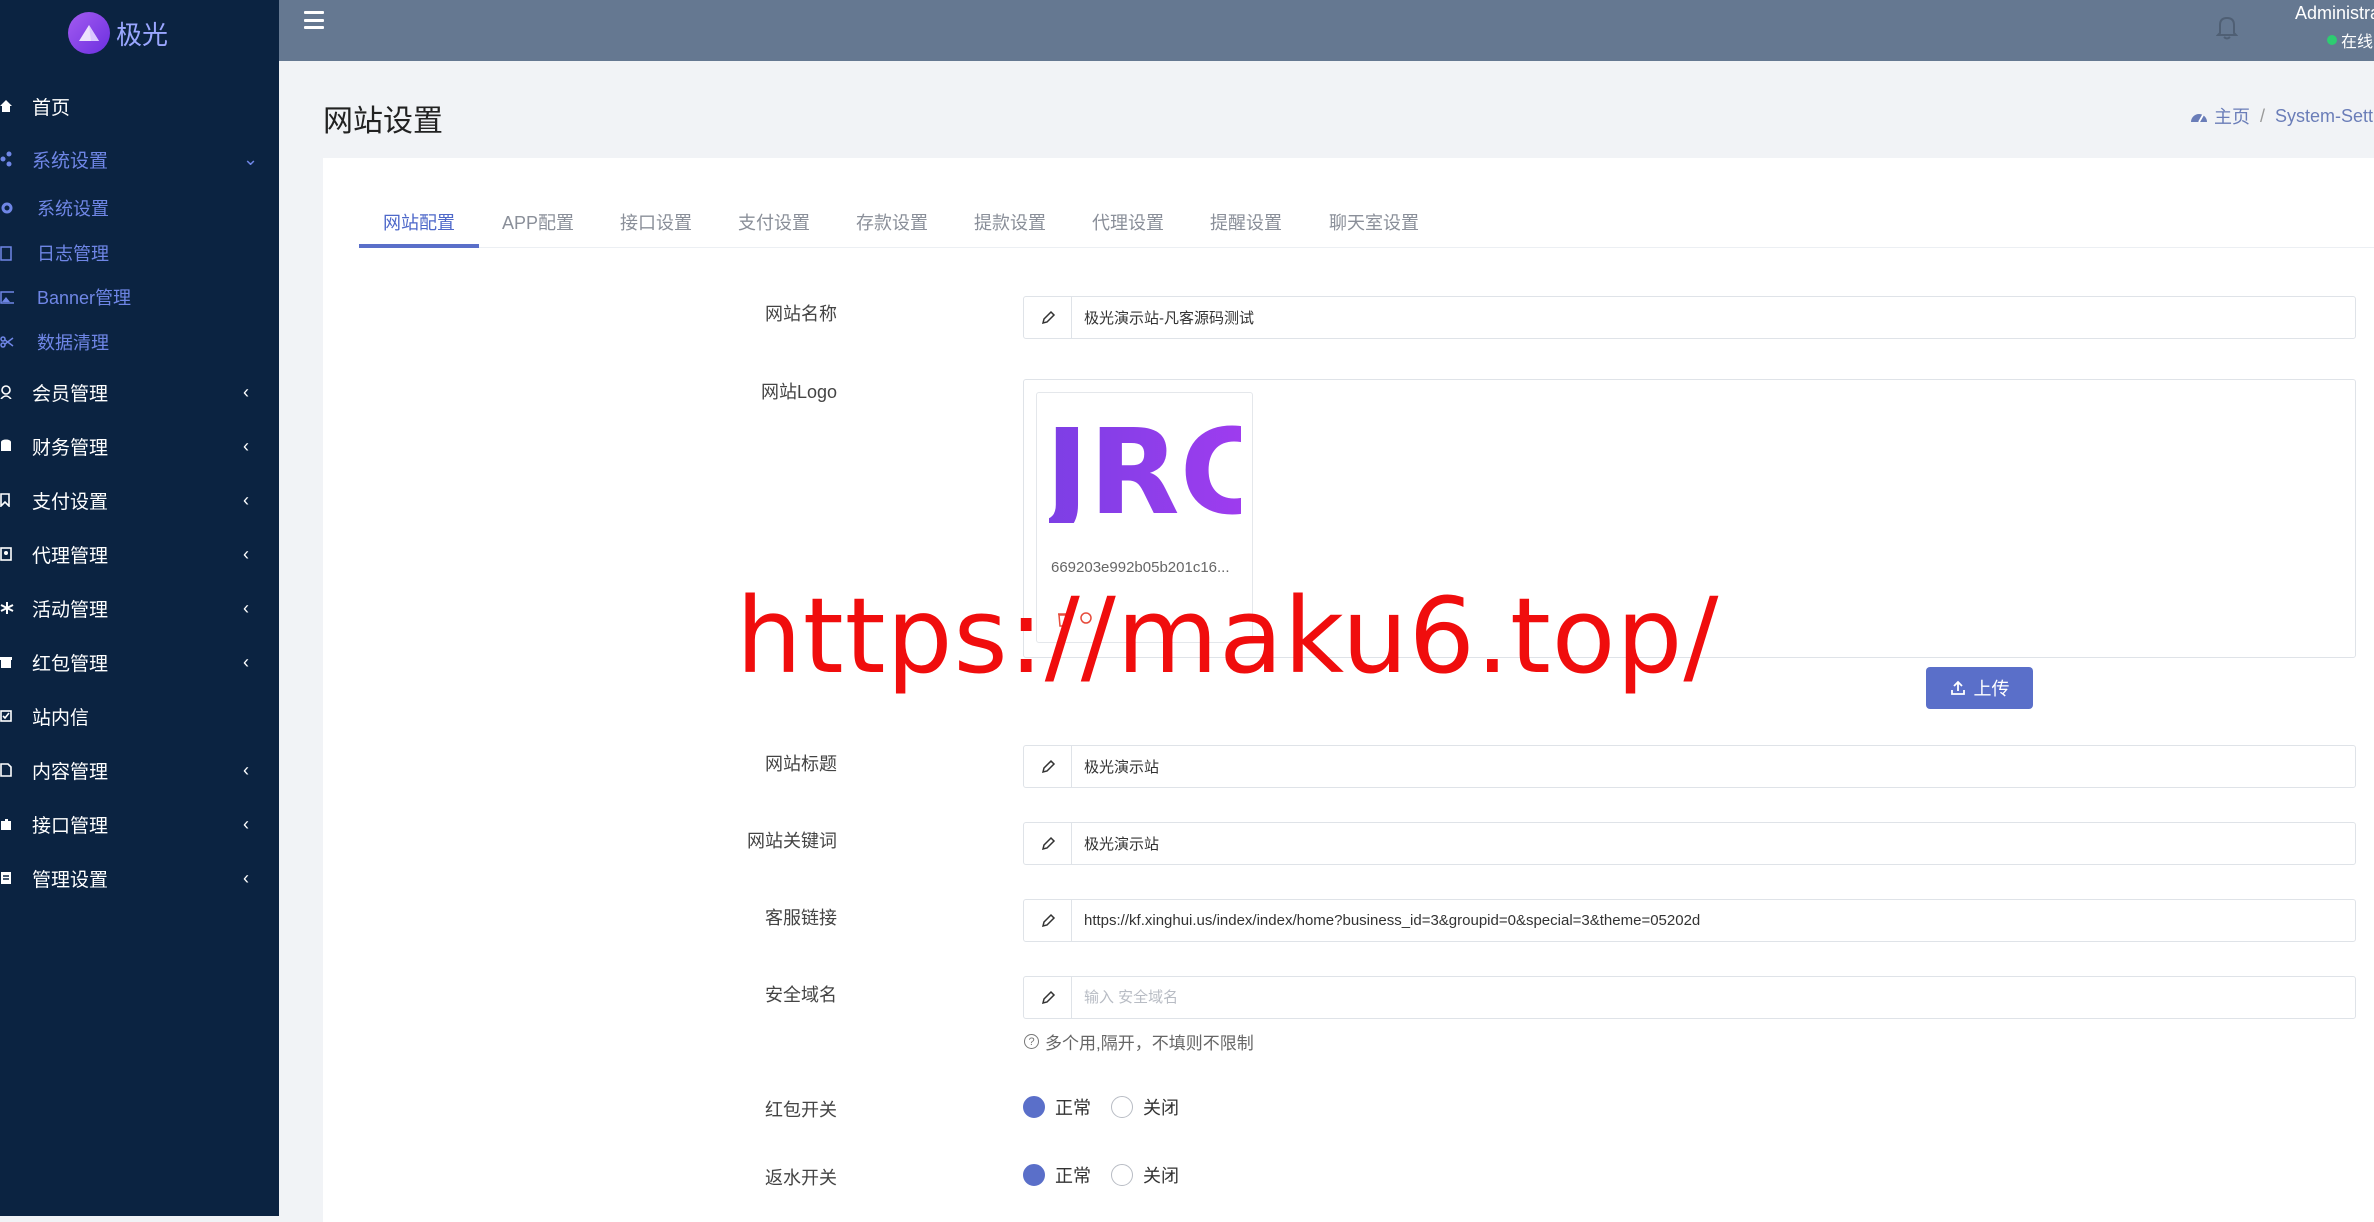  I want to click on sidebar-subitem-label: Banner管理, so click(84, 298).